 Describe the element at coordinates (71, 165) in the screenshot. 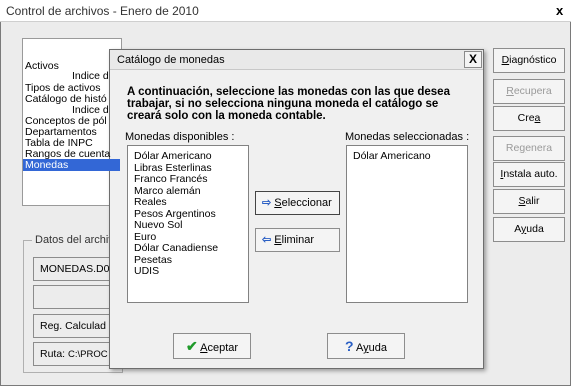

I see `file-list-item: Monedas` at that location.